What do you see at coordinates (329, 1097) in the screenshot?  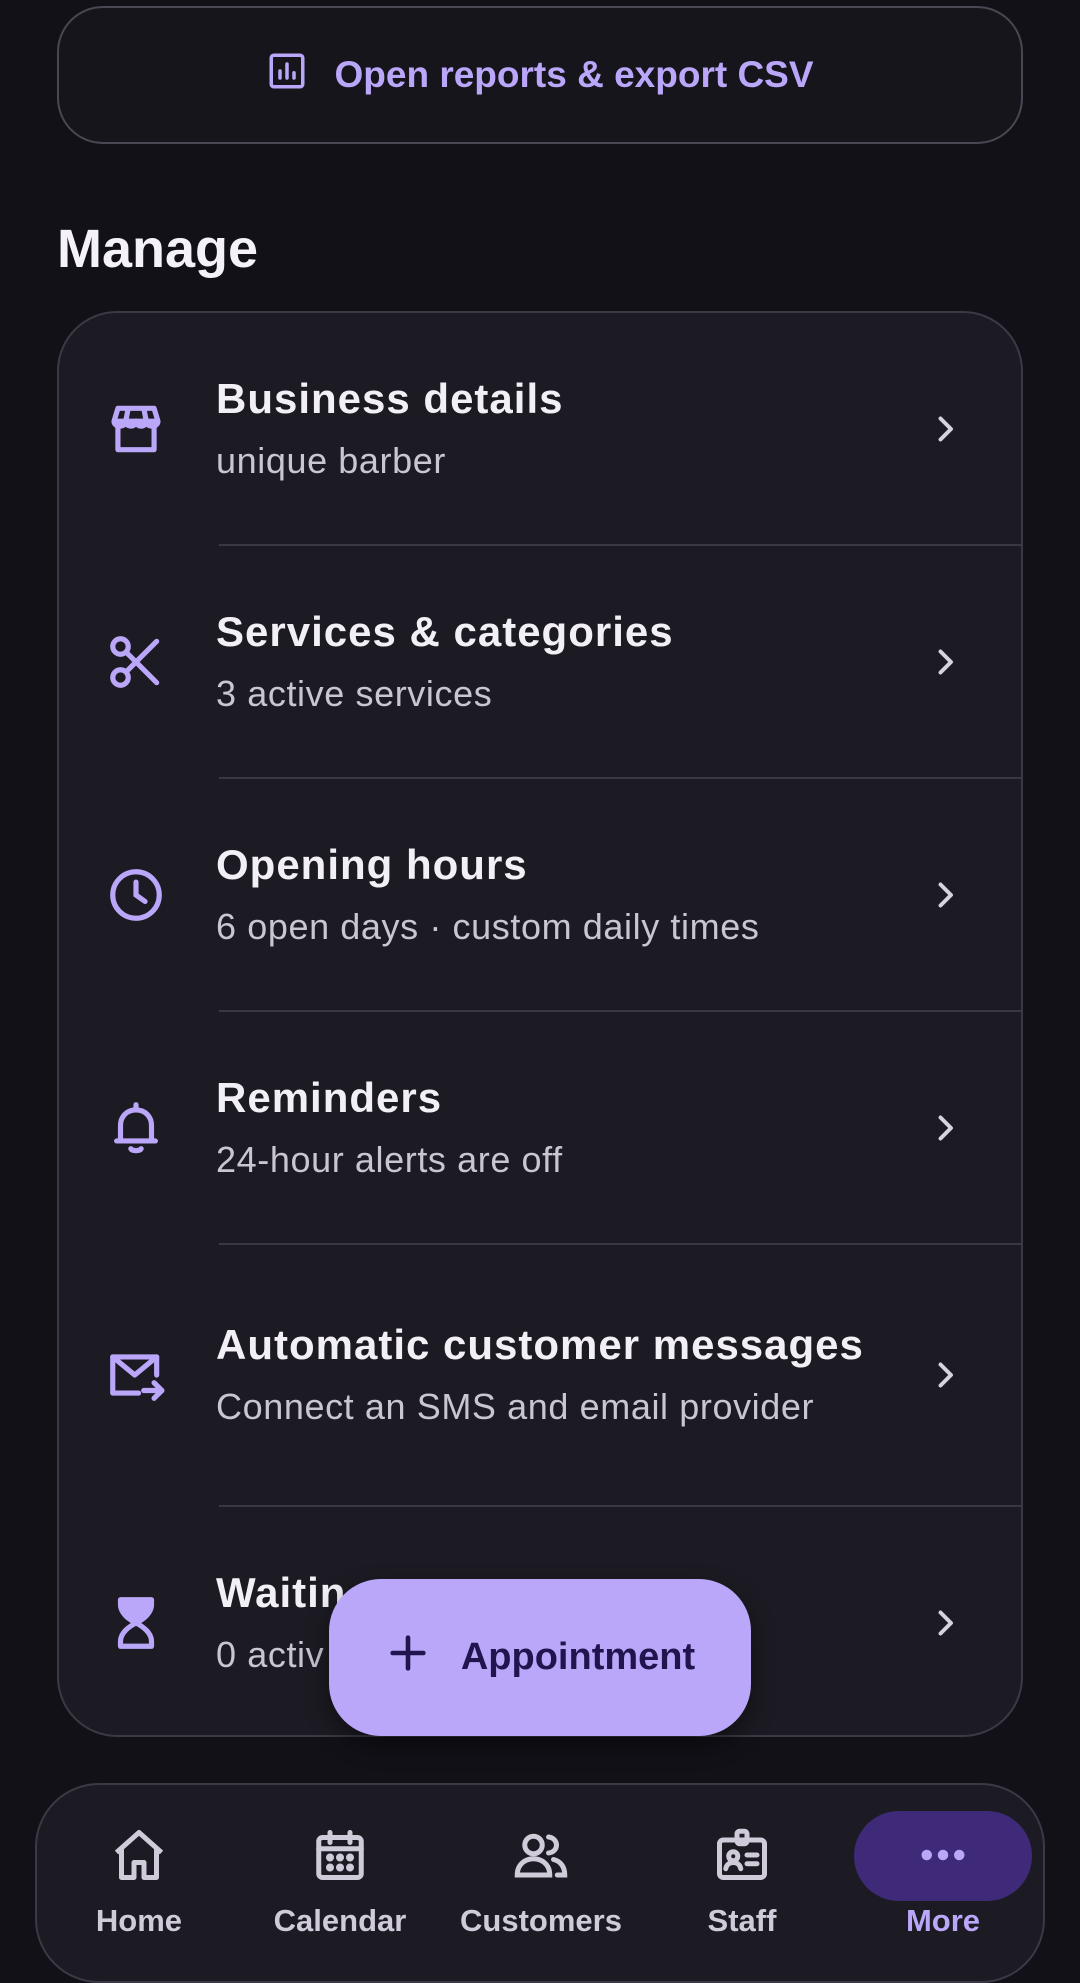 I see `manage-item-title: Reminders` at bounding box center [329, 1097].